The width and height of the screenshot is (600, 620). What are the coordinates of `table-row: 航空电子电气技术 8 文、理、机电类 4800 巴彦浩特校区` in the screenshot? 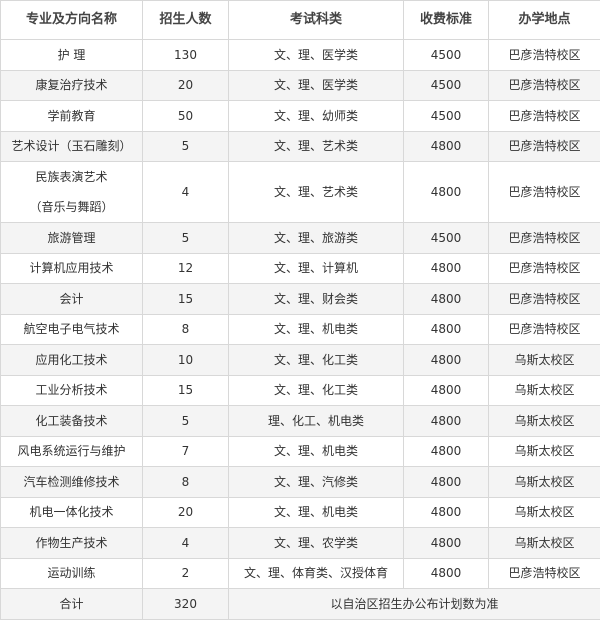 It's located at (300, 329).